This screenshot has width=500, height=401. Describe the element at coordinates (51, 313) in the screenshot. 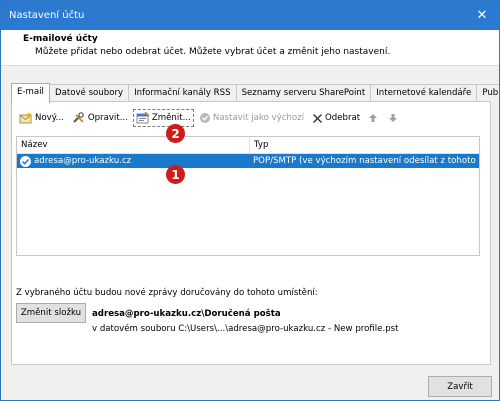

I see `change-folder-button: Změnit složku` at that location.